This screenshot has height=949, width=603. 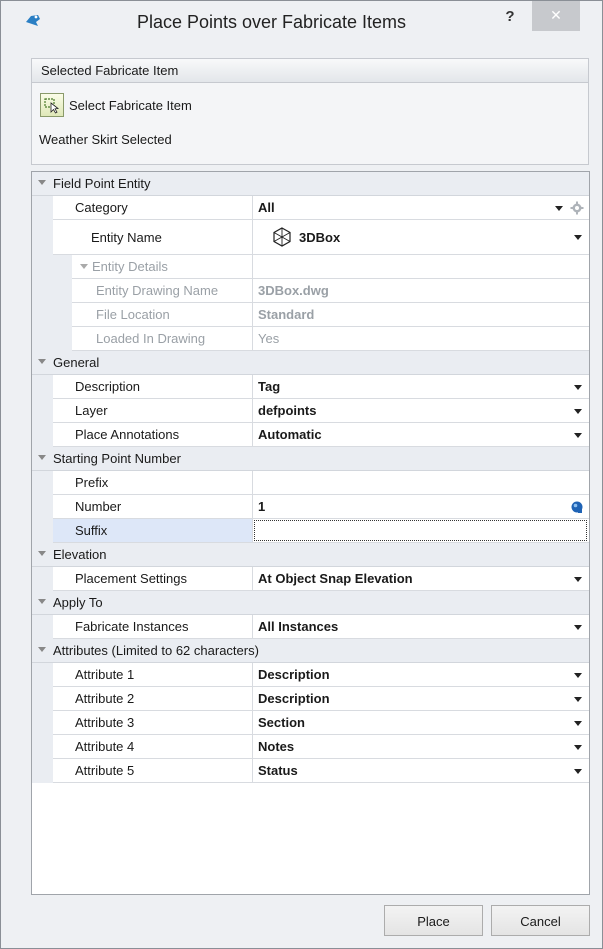 What do you see at coordinates (335, 578) in the screenshot?
I see `property-value: At Object Snap Elevation` at bounding box center [335, 578].